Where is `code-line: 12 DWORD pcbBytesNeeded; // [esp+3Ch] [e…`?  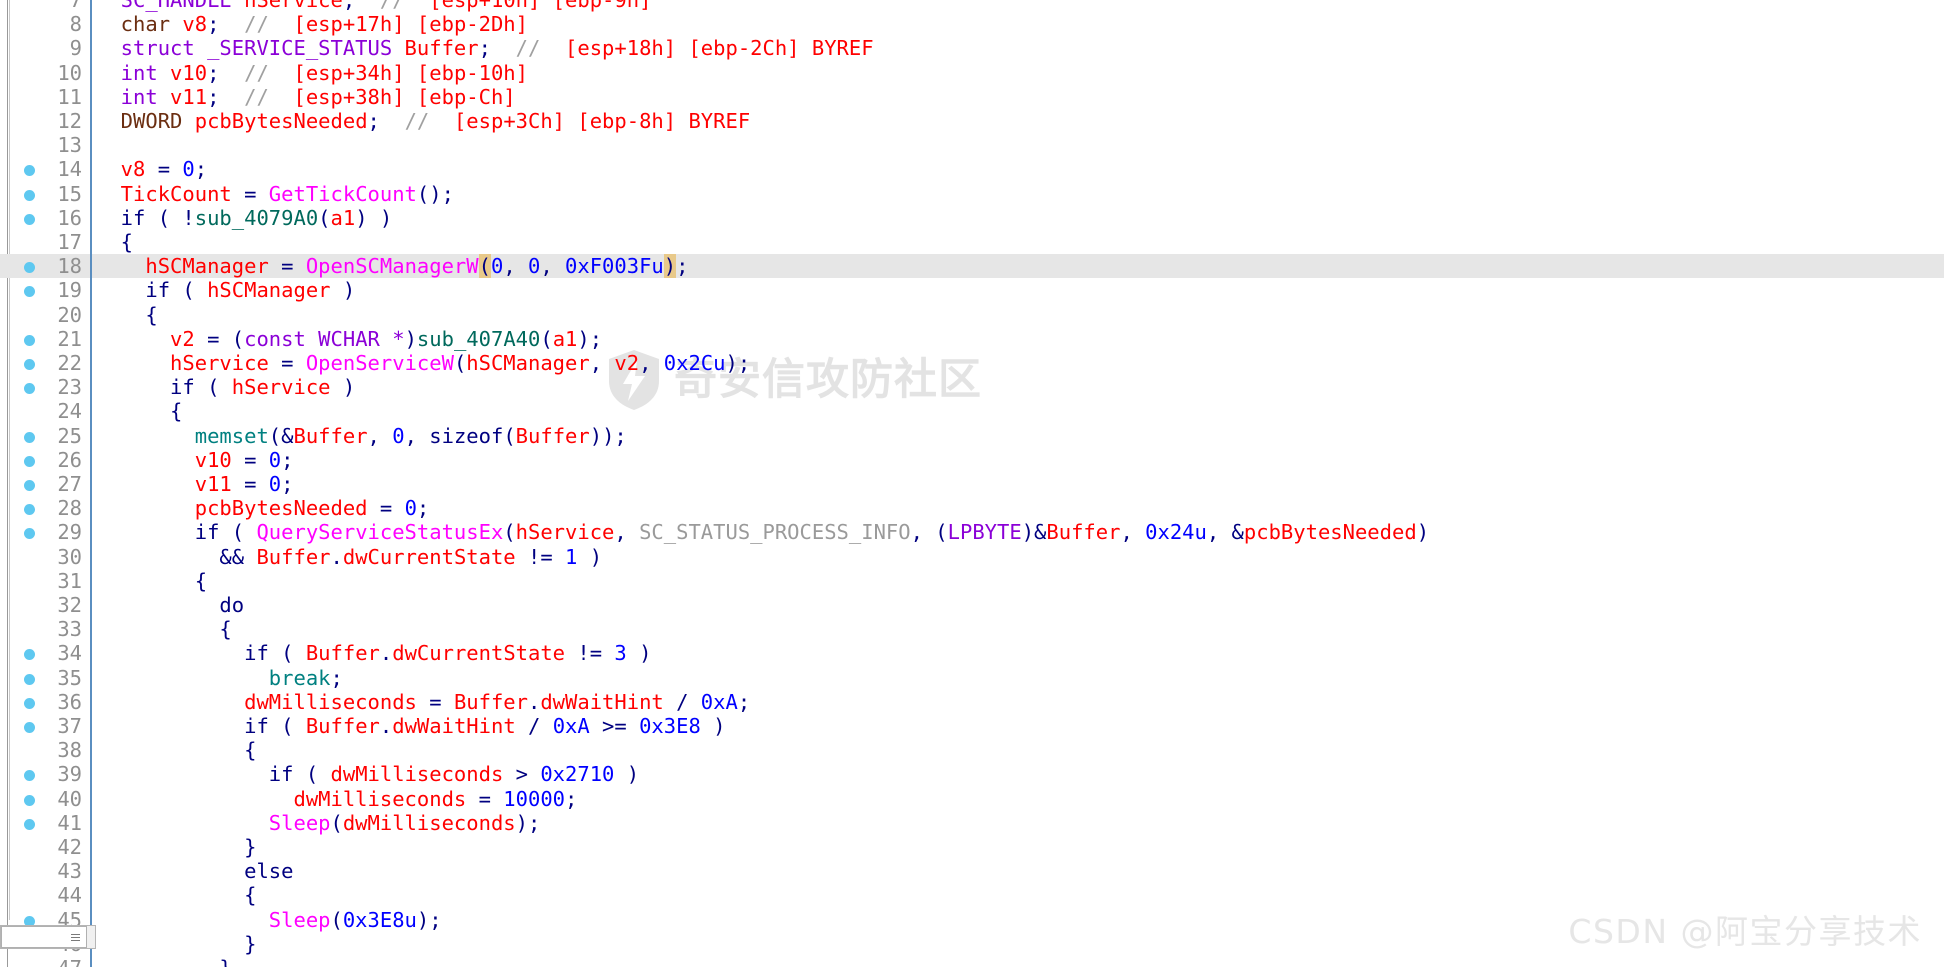
code-line: 12 DWORD pcbBytesNeeded; // [esp+3Ch] [e… is located at coordinates (972, 121).